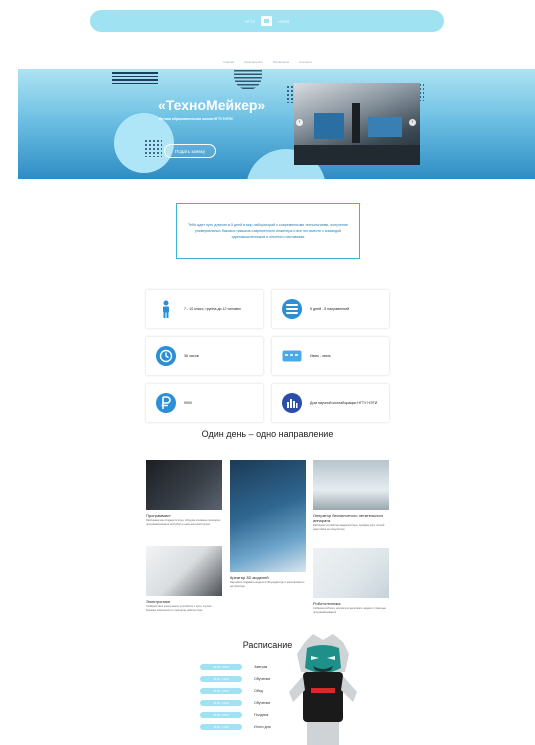  I want to click on schedule-activity: Итоги дня, so click(262, 727).